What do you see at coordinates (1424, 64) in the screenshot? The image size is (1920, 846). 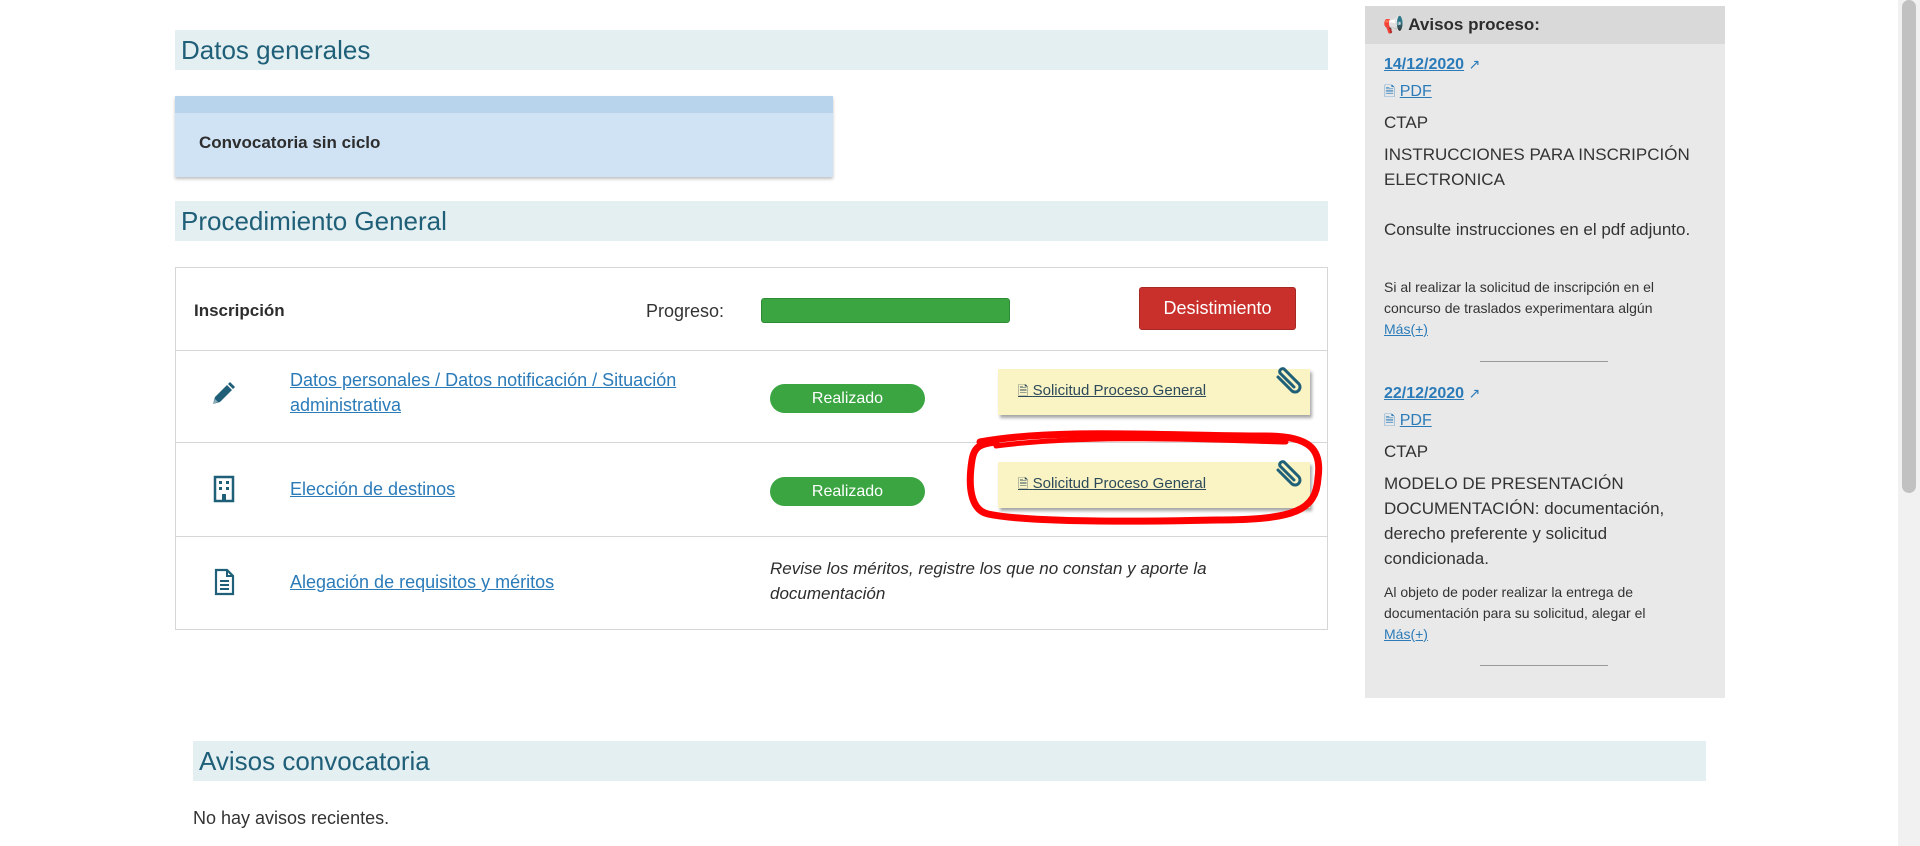 I see `aviso-date-link: 14/12/2020` at bounding box center [1424, 64].